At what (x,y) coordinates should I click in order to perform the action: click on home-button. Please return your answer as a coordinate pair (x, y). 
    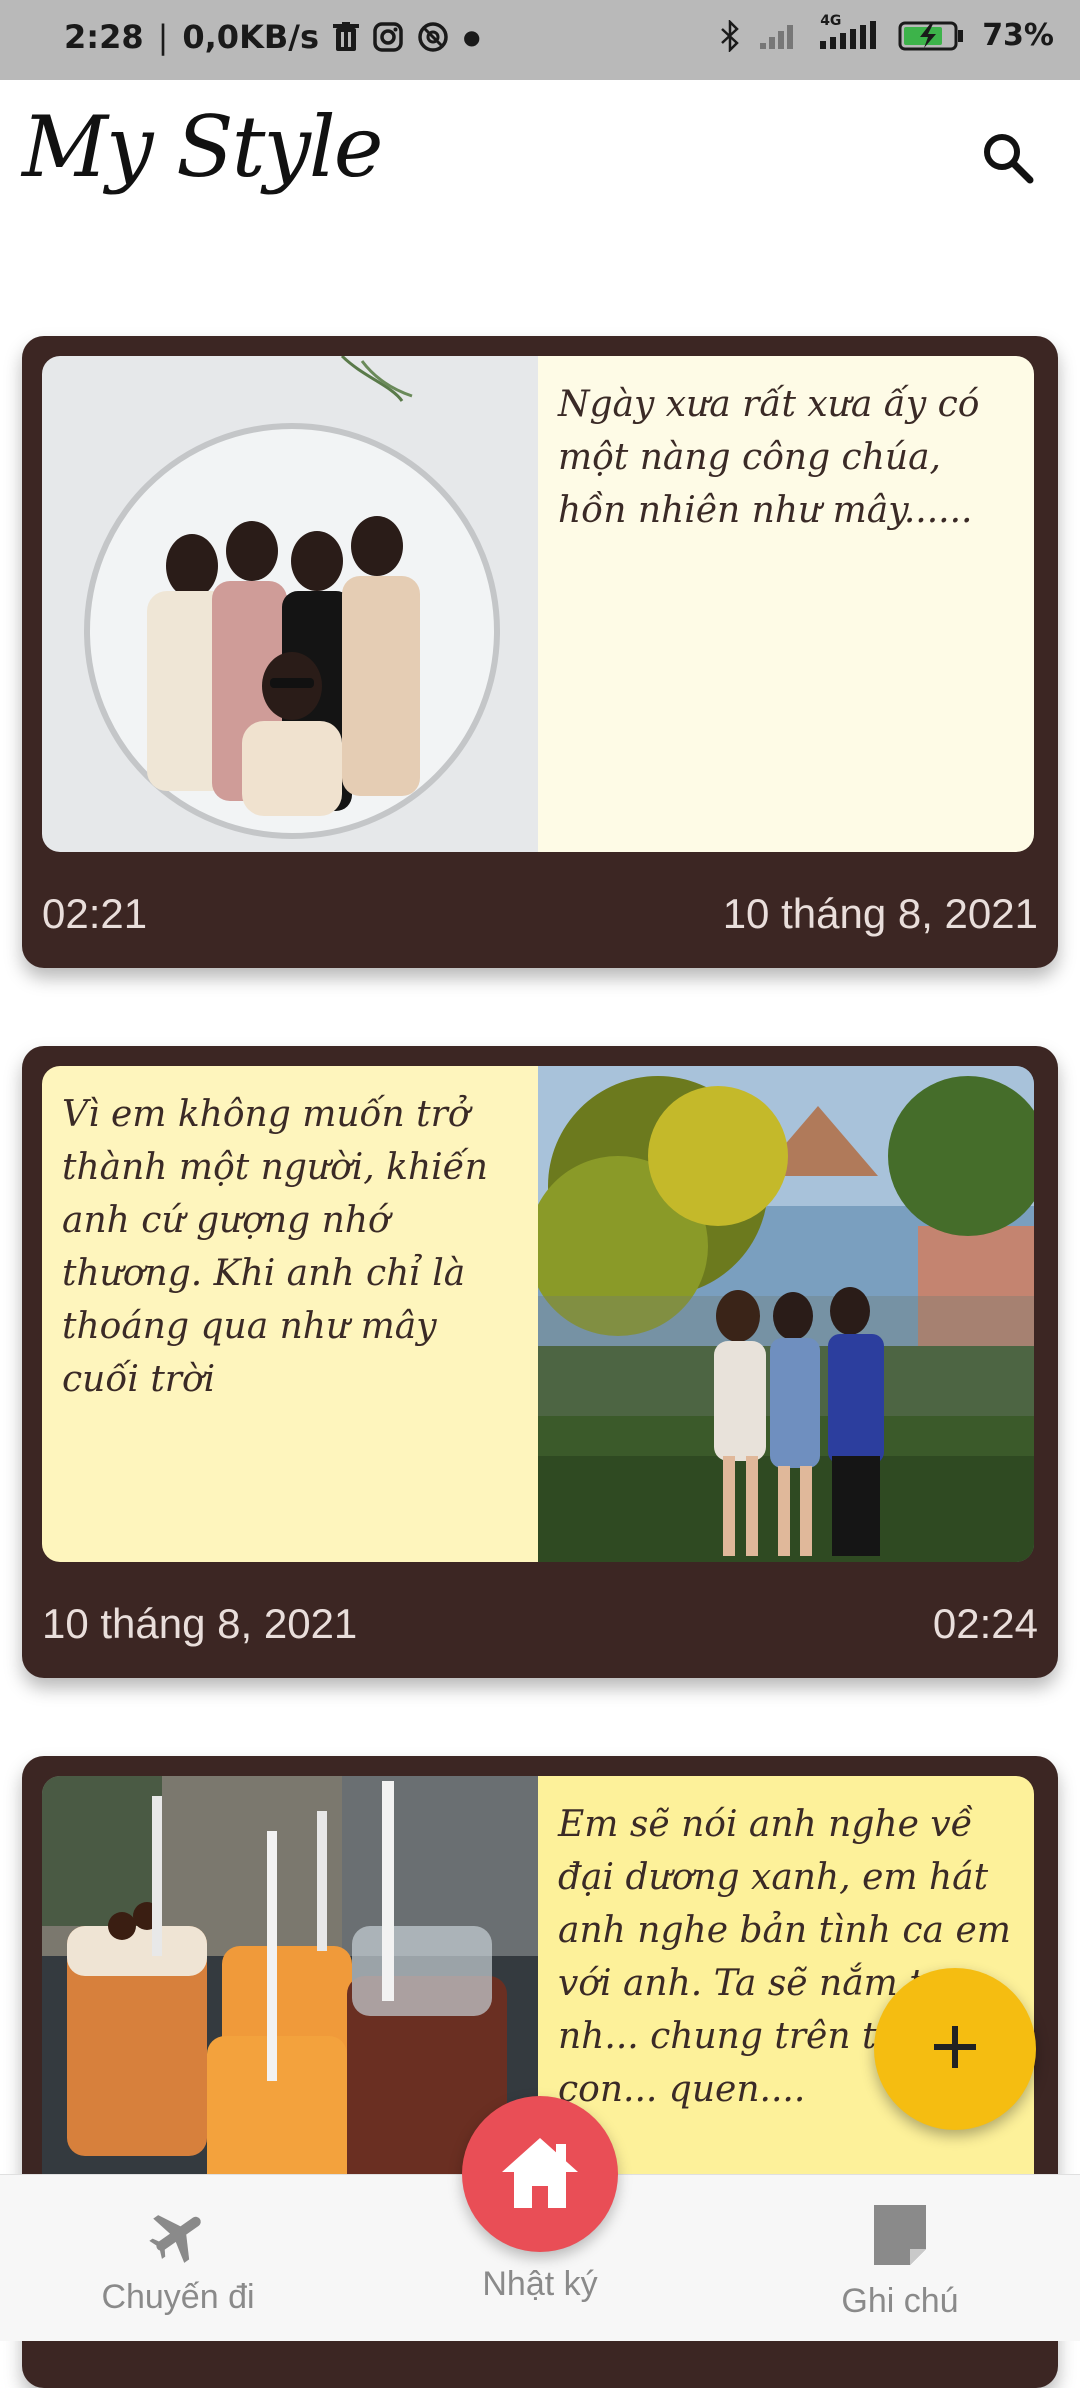
    Looking at the image, I should click on (540, 2174).